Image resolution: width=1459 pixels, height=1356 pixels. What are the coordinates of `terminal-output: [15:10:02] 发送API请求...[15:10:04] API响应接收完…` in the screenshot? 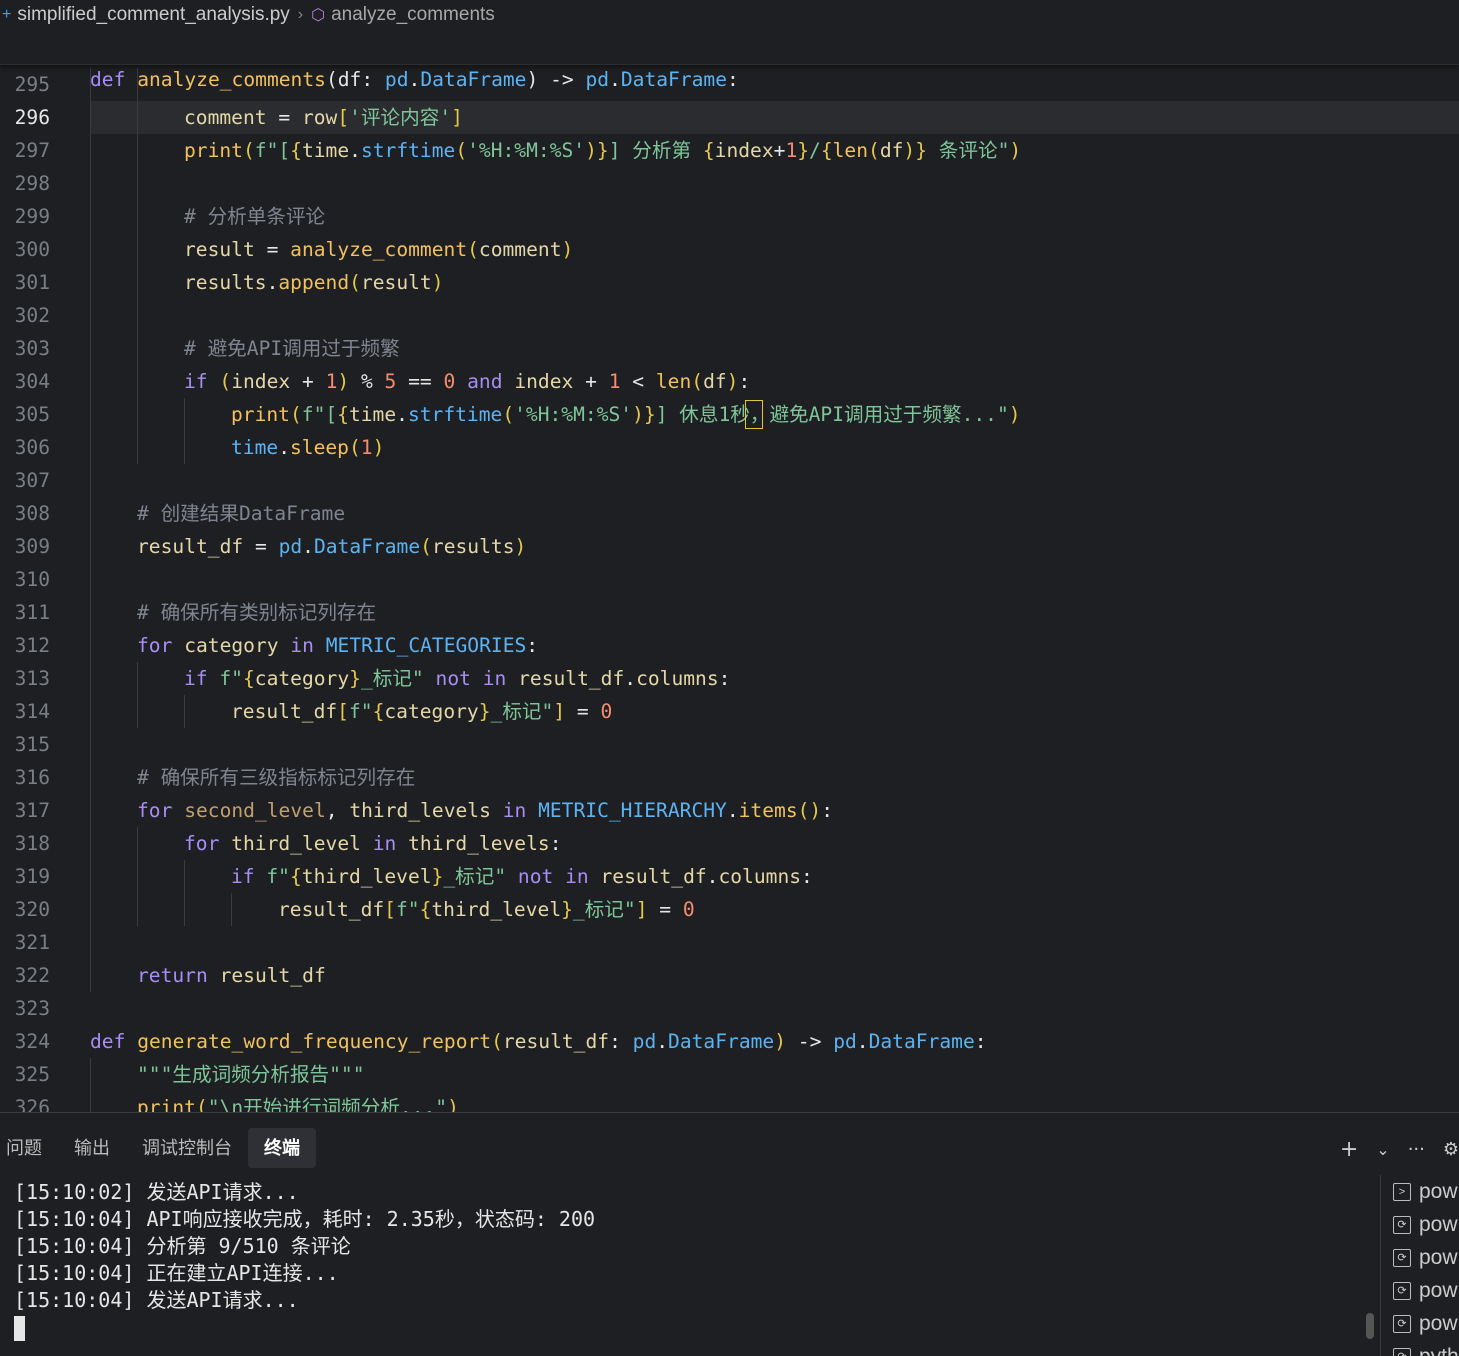 It's located at (689, 1260).